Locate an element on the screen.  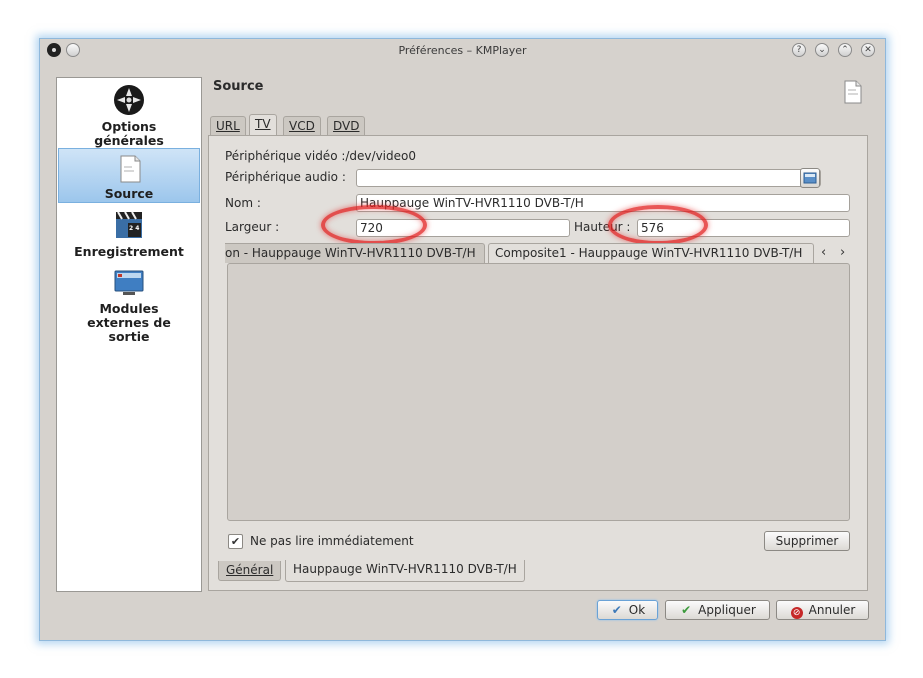
sidebar-item-source: Source is located at coordinates (129, 175).